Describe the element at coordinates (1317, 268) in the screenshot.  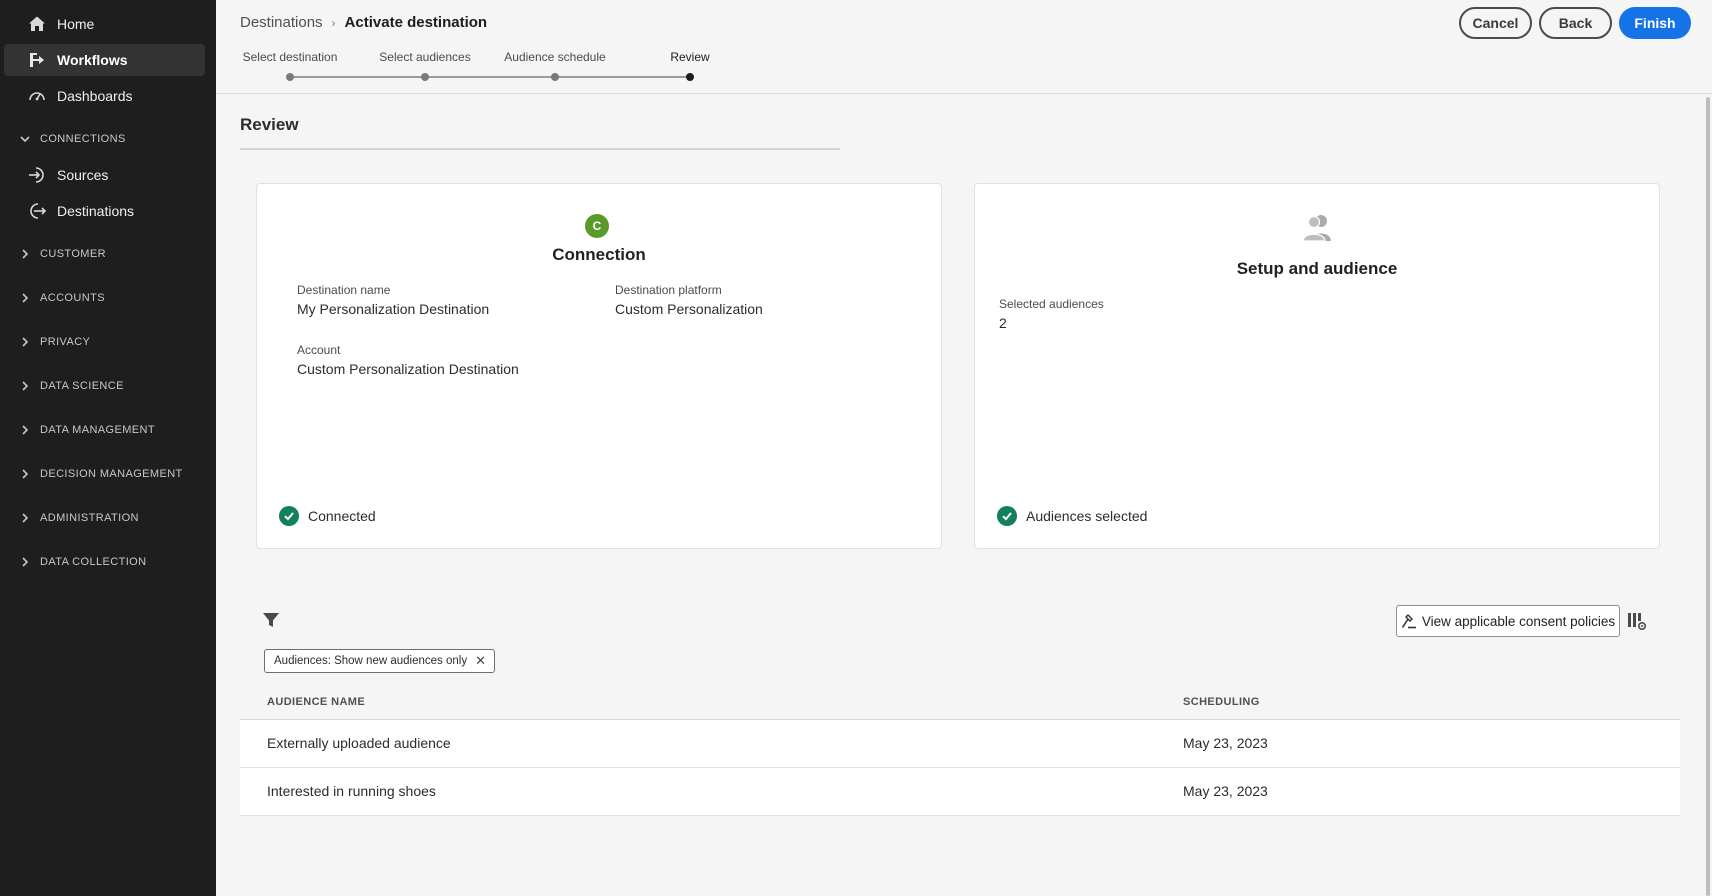
I see `card-title: Setup and audience` at that location.